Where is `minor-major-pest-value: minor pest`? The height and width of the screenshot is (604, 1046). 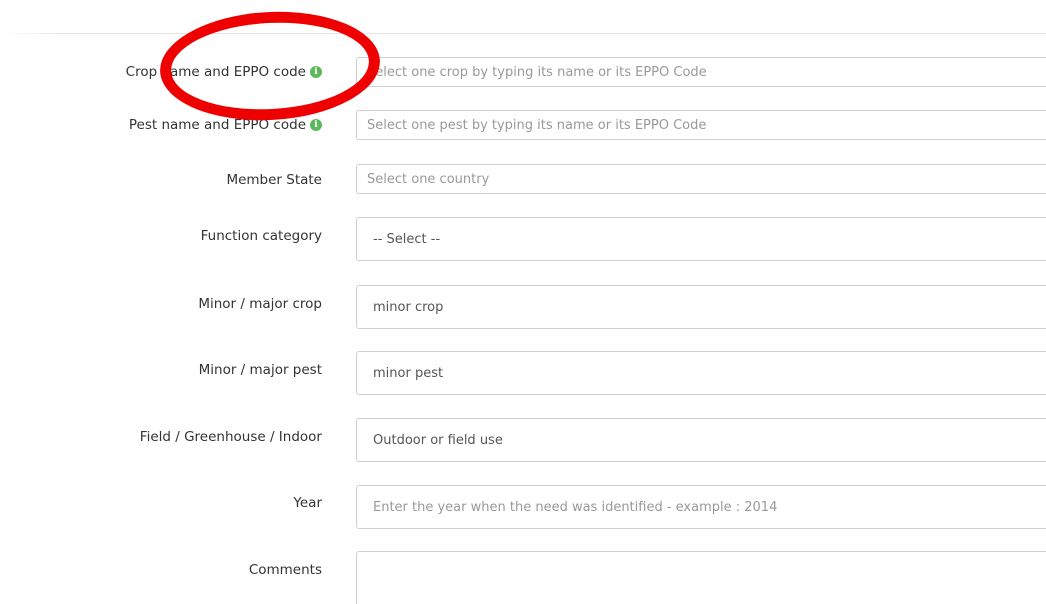
minor-major-pest-value: minor pest is located at coordinates (408, 373).